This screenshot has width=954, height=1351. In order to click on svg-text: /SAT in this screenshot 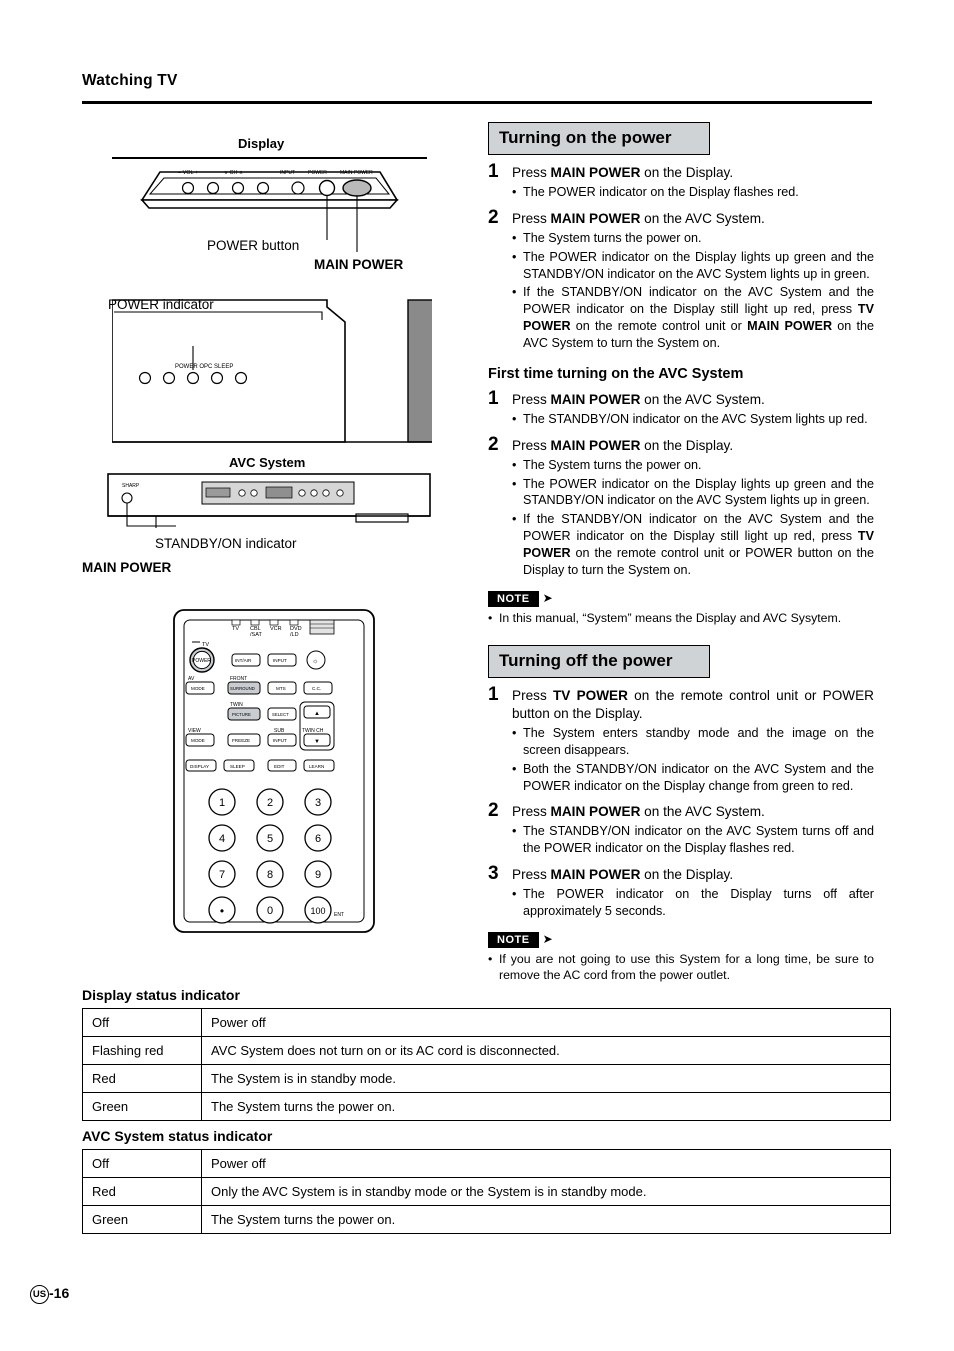, I will do `click(256, 635)`.